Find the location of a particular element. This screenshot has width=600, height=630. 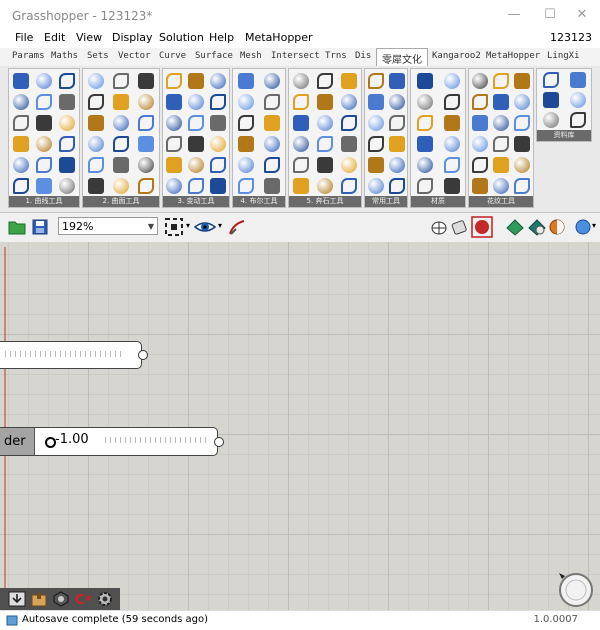

c-sharp-icon: C # is located at coordinates (84, 599).